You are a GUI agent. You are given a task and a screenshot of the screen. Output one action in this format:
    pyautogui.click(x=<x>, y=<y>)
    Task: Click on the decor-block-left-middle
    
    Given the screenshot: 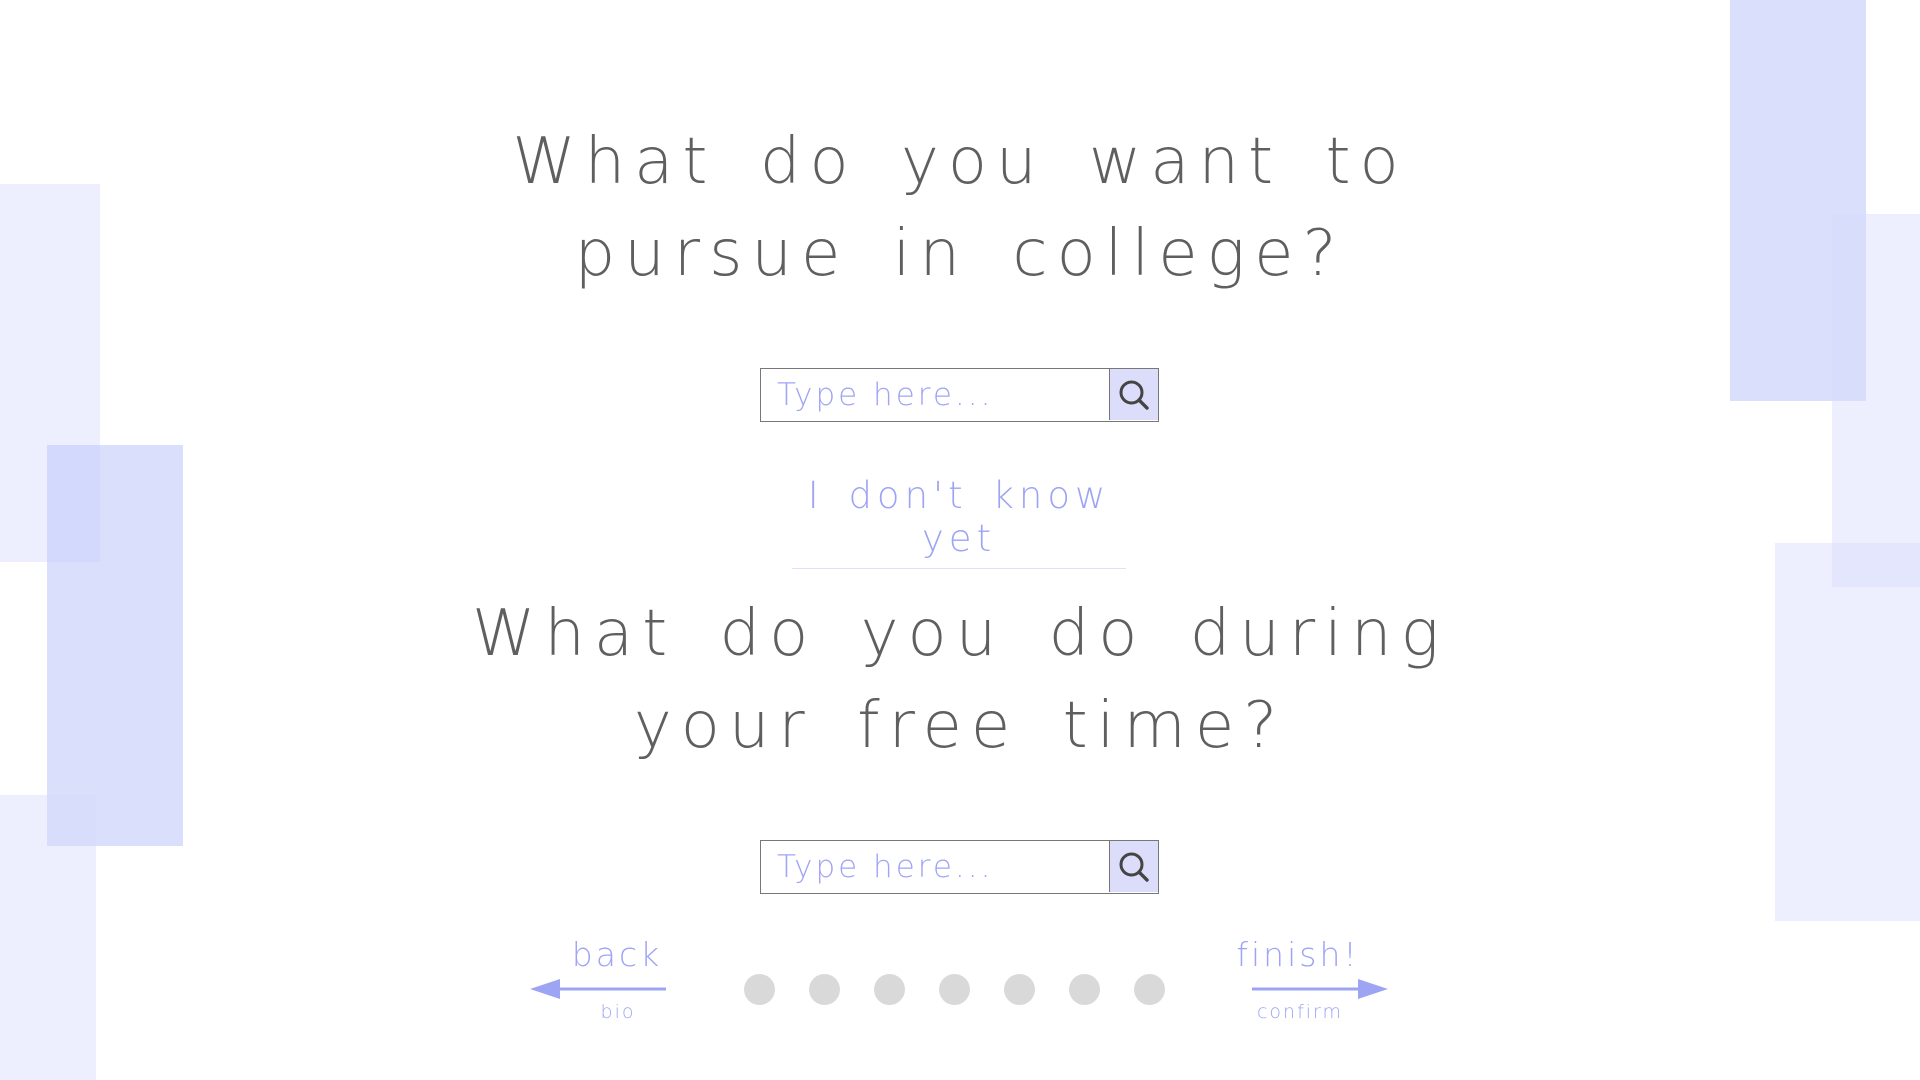 What is the action you would take?
    pyautogui.click(x=115, y=645)
    